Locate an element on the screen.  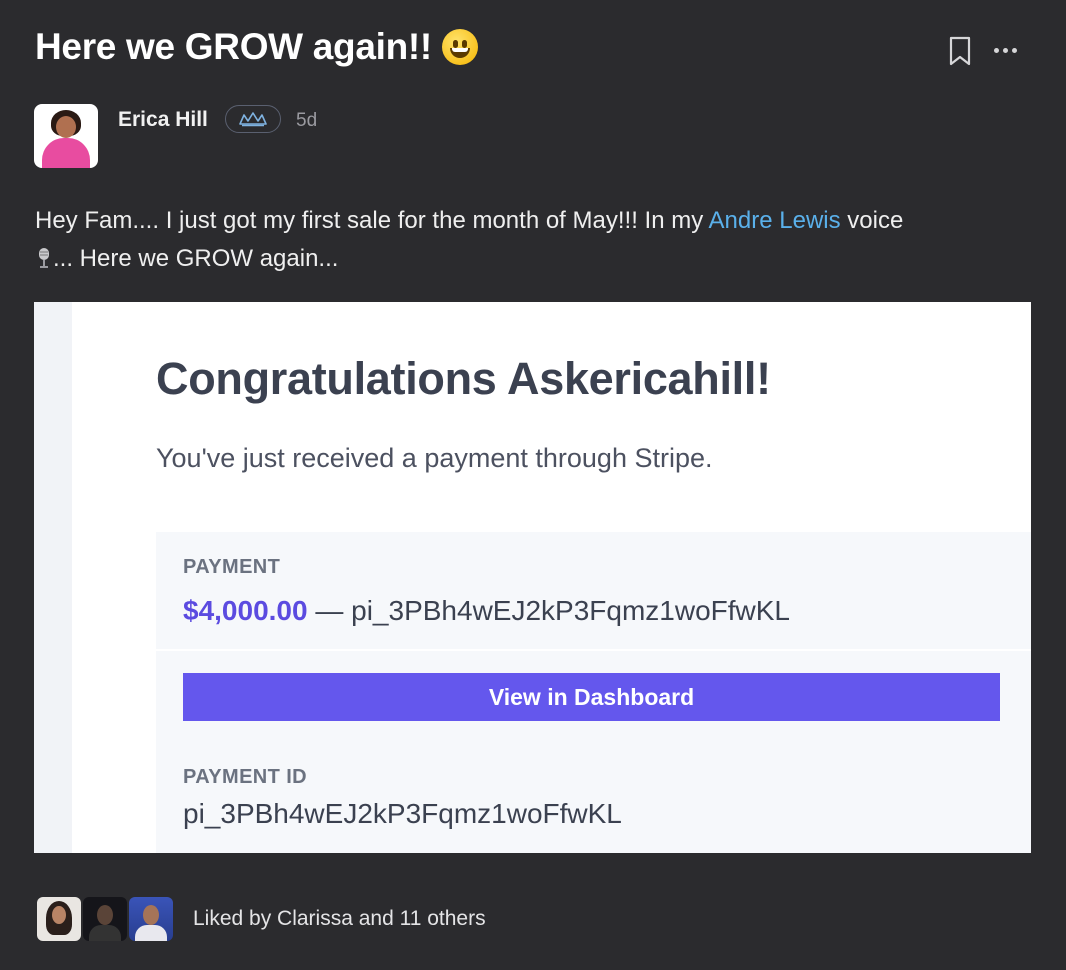
payment-amount-line: $4,000.00 — pi_3PBh4wEJ2kP3Fqmz1woFfwKL is located at coordinates (486, 611).